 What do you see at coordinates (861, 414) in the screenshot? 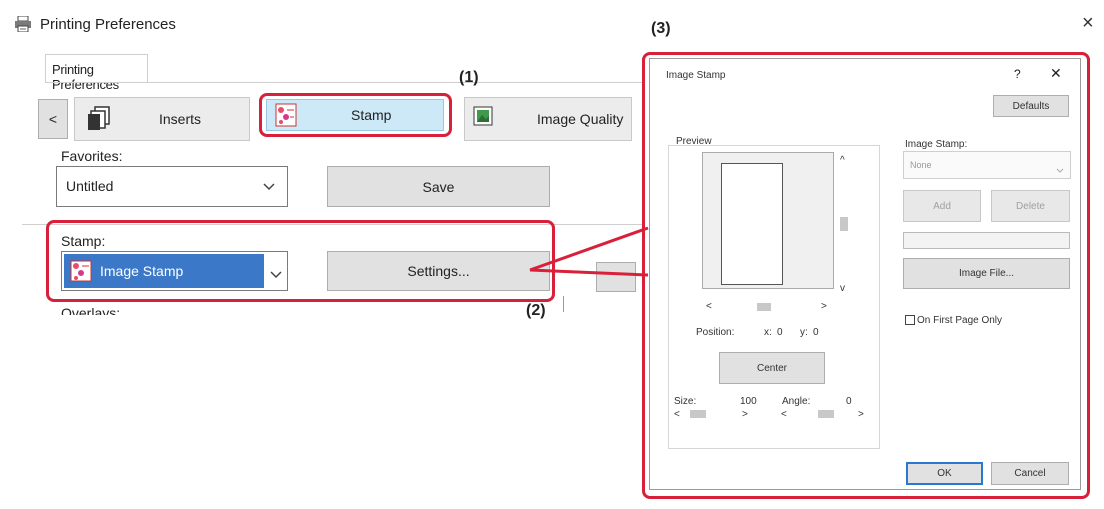
I see `angle-increase-icon: >` at bounding box center [861, 414].